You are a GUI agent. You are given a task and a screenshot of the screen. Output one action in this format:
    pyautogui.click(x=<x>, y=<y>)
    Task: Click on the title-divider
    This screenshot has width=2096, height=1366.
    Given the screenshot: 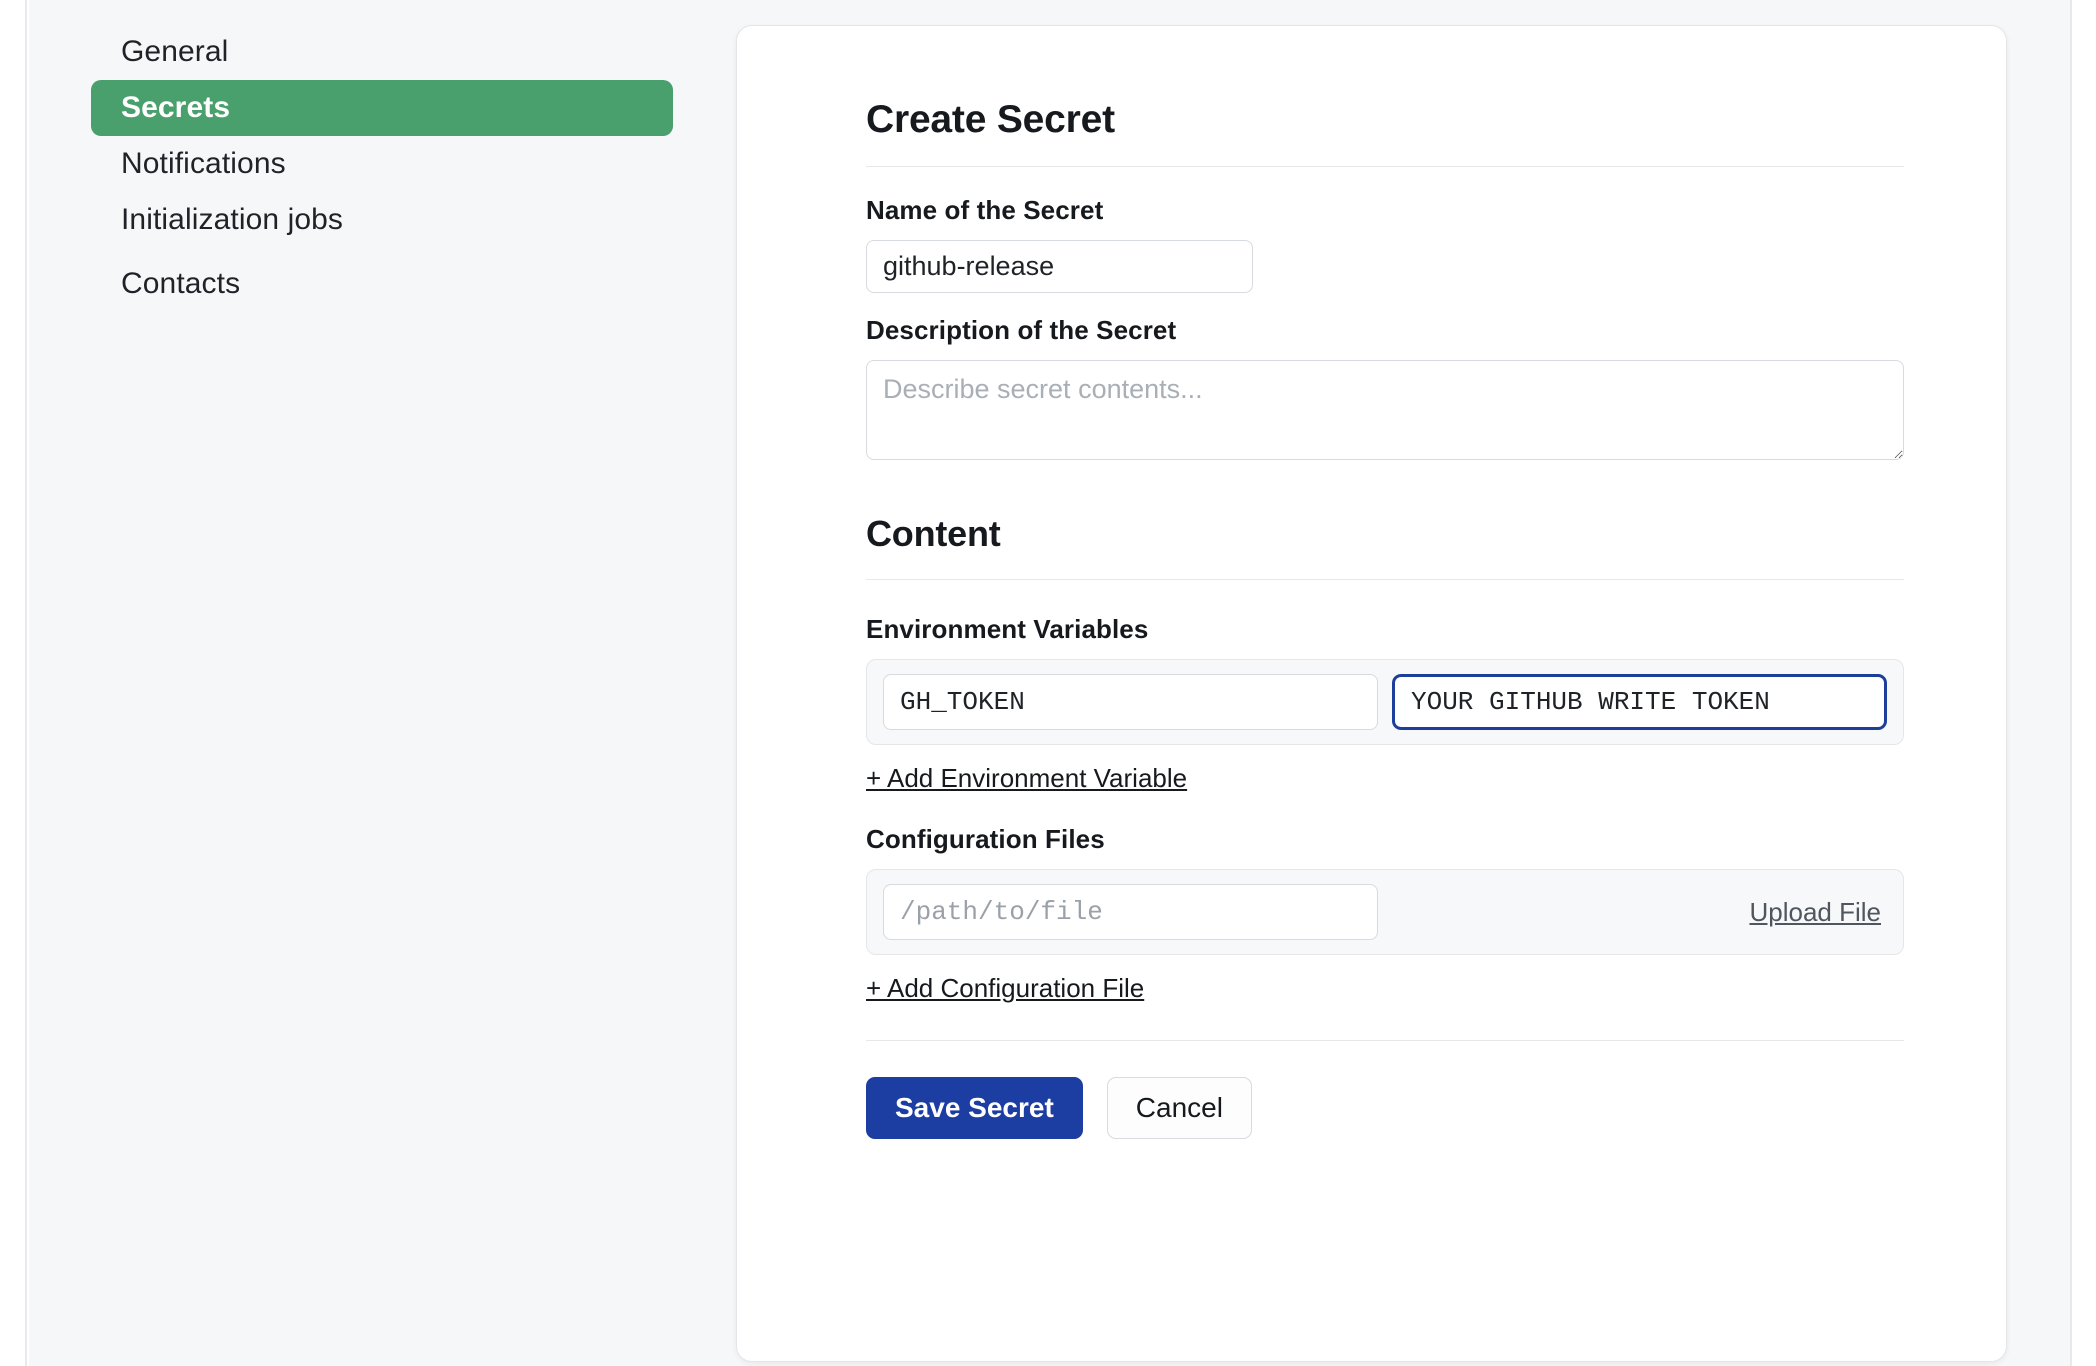 What is the action you would take?
    pyautogui.click(x=1385, y=166)
    